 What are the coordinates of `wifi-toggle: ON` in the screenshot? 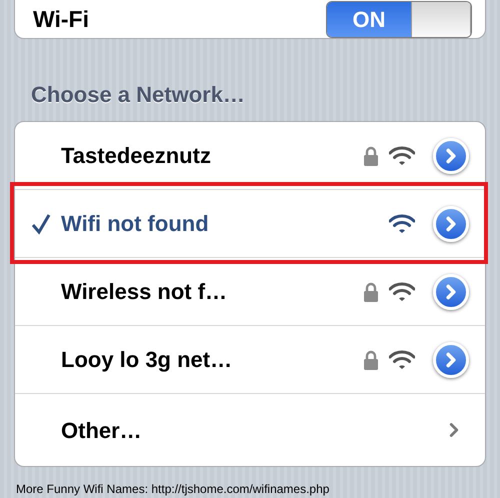 It's located at (399, 19).